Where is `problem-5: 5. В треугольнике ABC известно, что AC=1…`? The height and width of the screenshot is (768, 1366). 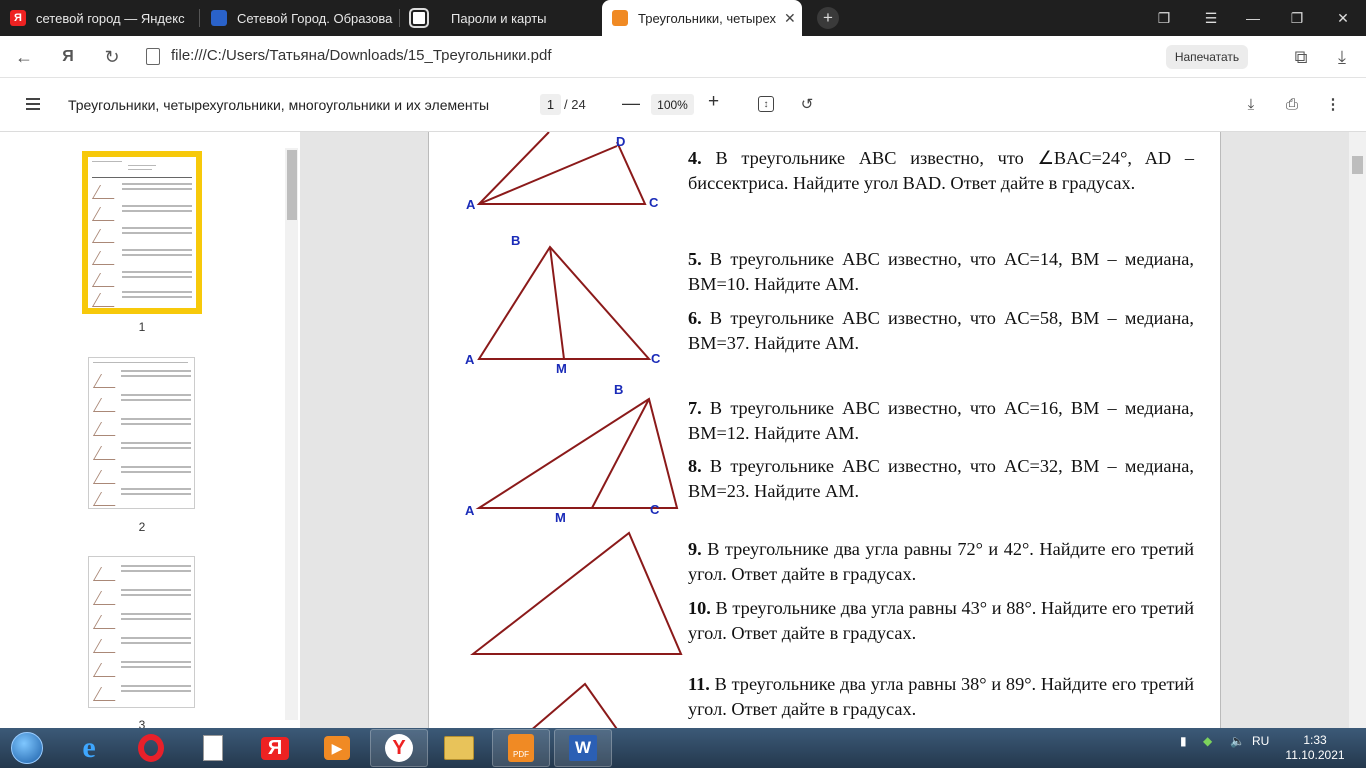 problem-5: 5. В треугольнике ABC известно, что AC=1… is located at coordinates (941, 271).